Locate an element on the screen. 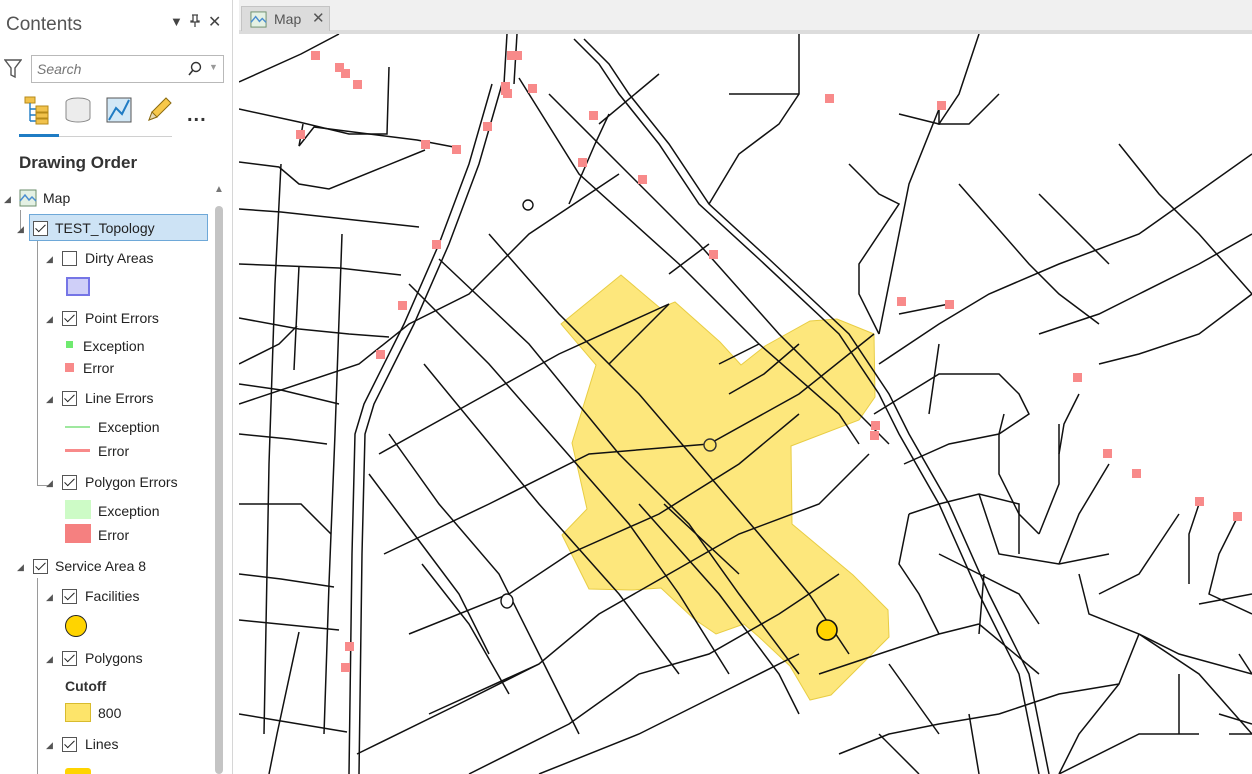 The image size is (1252, 774). search-icon is located at coordinates (195, 71).